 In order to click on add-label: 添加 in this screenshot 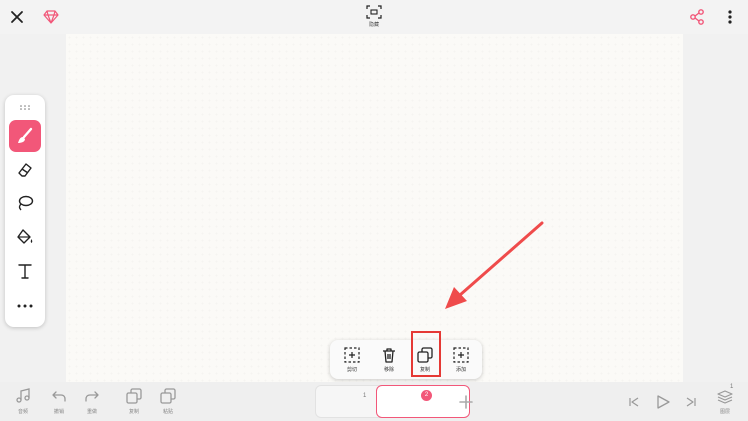, I will do `click(460, 370)`.